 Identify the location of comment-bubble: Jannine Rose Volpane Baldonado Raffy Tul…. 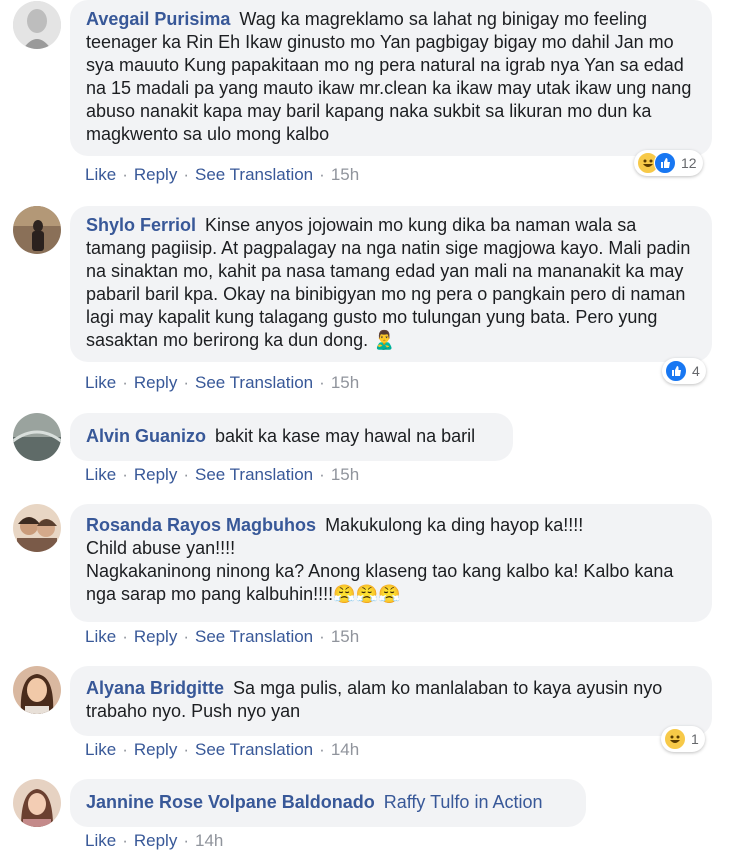
(328, 803).